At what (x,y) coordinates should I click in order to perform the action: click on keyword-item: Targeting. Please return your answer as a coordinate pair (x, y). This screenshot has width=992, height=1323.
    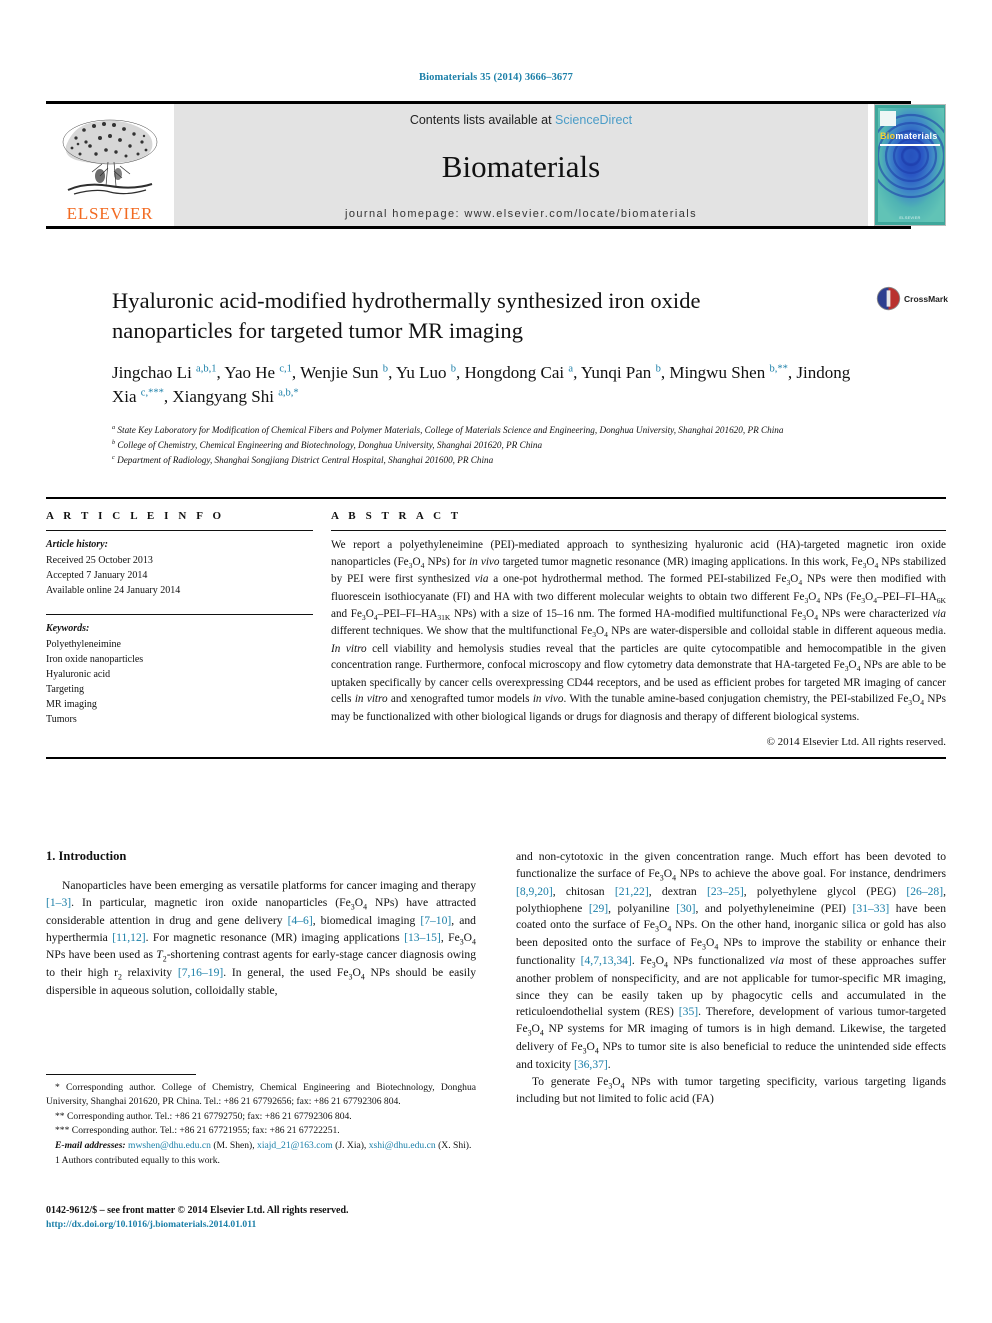
    Looking at the image, I should click on (65, 690).